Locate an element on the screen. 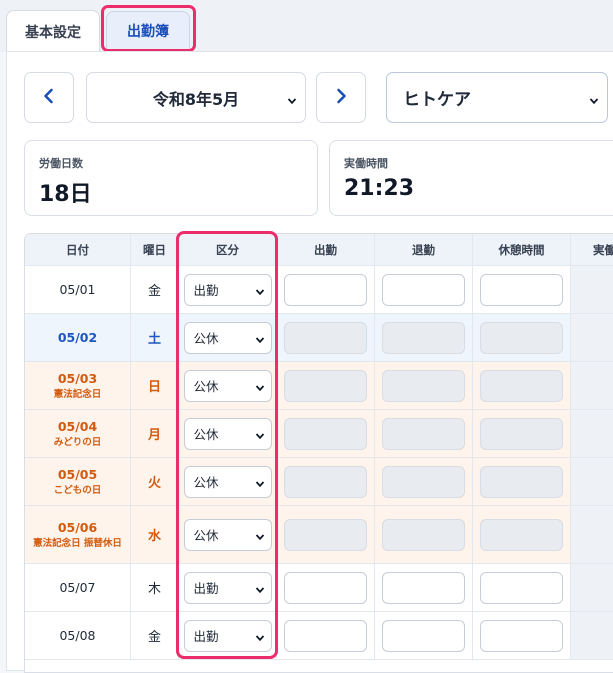 The image size is (613, 673). day-of-week-cell: 火 is located at coordinates (155, 481).